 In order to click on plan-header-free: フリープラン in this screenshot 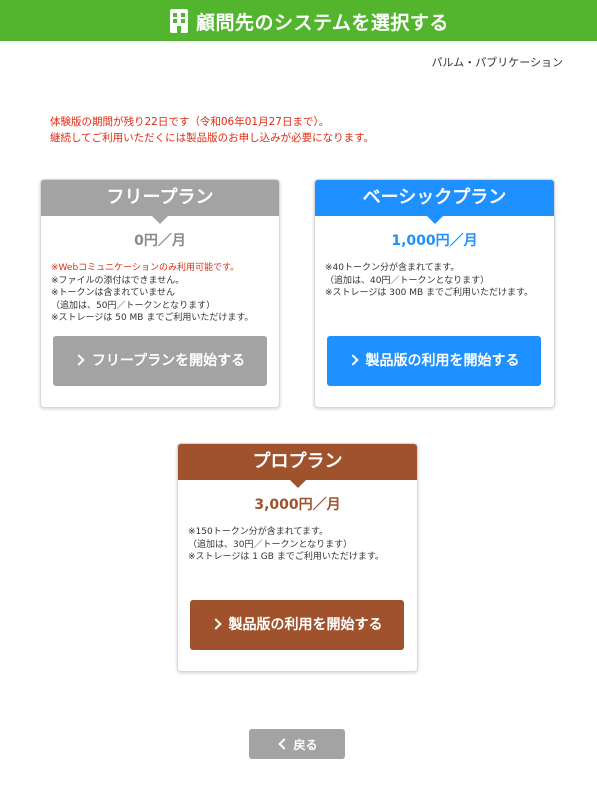, I will do `click(160, 202)`.